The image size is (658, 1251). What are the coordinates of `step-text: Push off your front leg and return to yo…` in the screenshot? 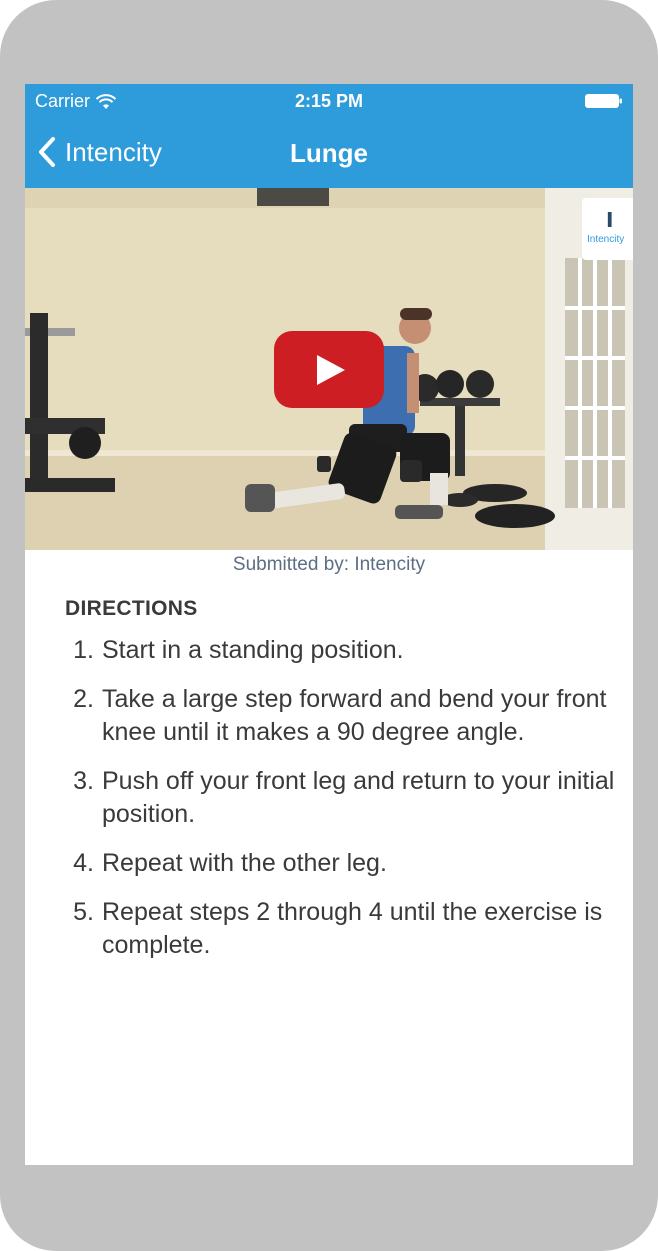 It's located at (358, 797).